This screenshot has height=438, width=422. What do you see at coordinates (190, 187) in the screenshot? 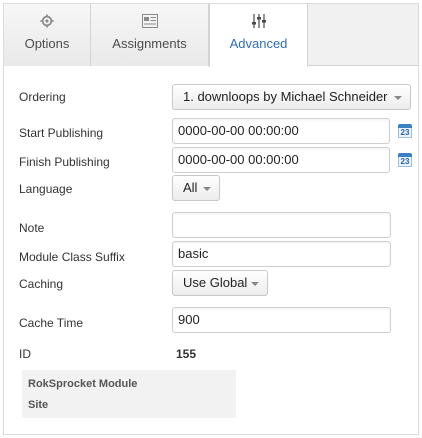
I see `language-value: All` at bounding box center [190, 187].